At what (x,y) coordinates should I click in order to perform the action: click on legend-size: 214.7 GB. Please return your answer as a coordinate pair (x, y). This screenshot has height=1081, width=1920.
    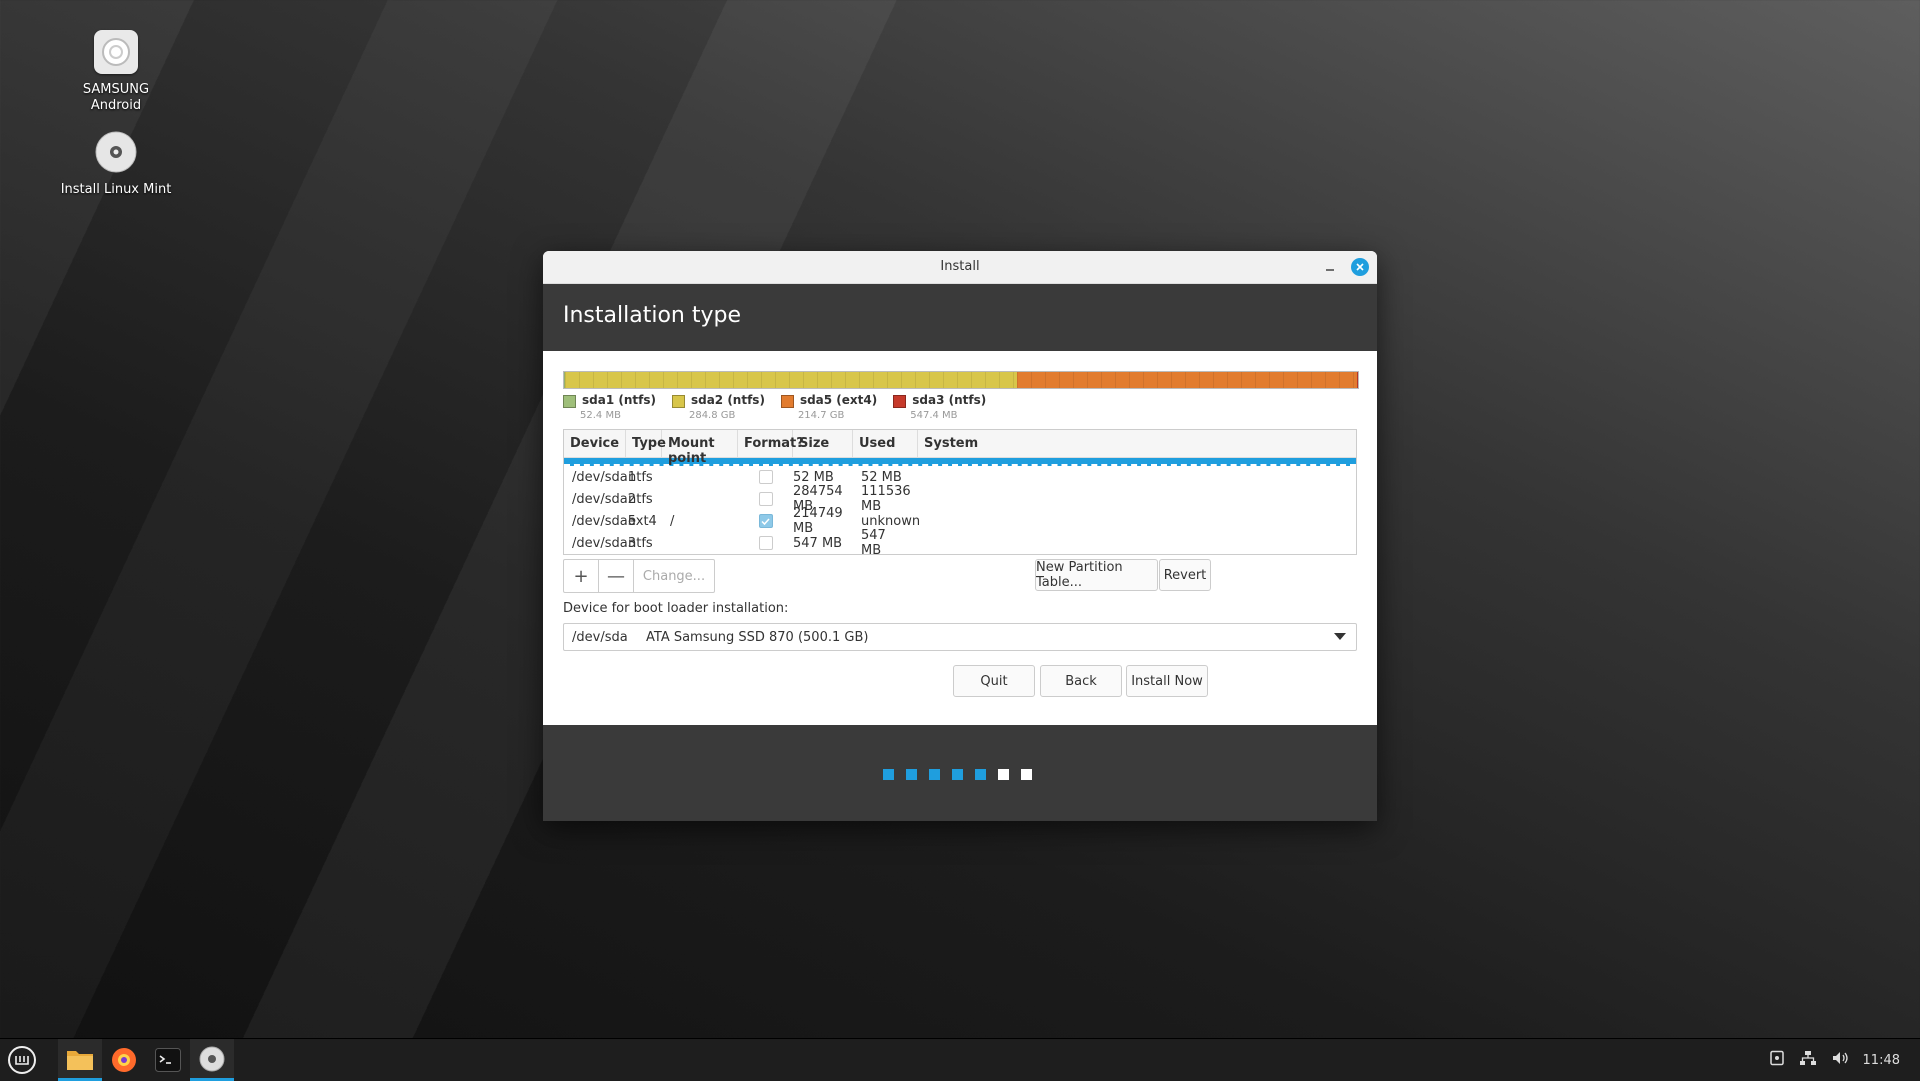
    Looking at the image, I should click on (821, 415).